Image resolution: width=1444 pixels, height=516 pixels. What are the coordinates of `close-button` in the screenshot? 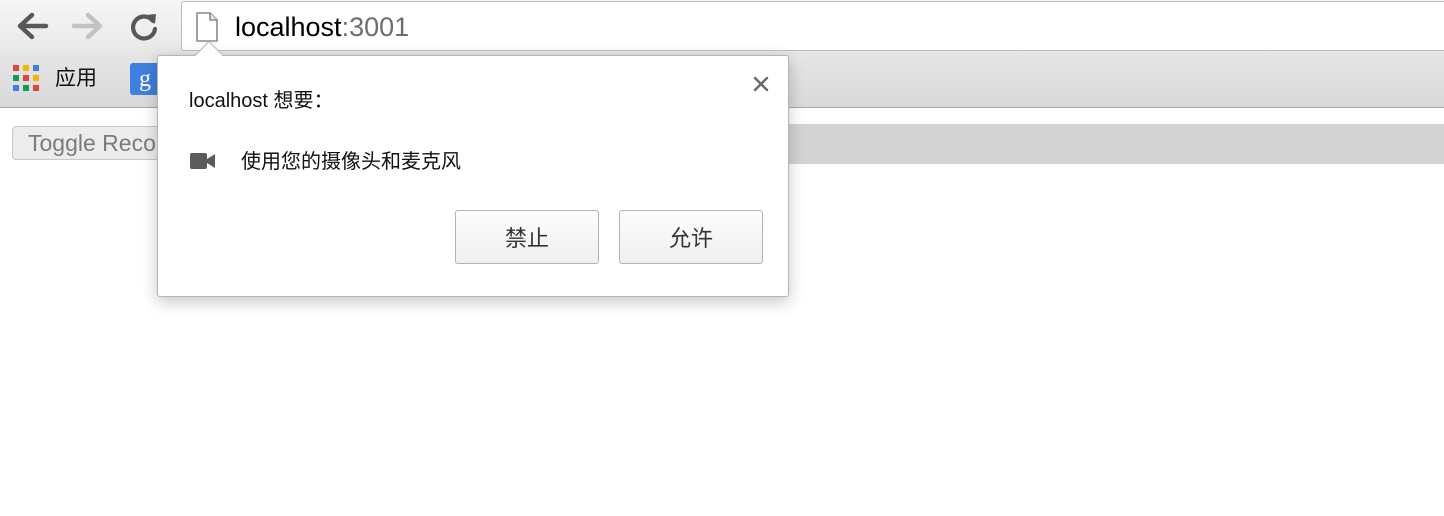 It's located at (761, 84).